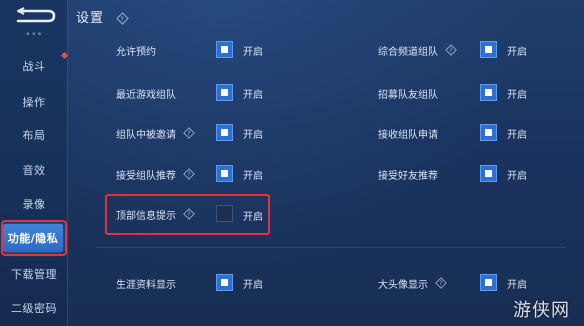  What do you see at coordinates (34, 238) in the screenshot?
I see `active-tab-highlight` at bounding box center [34, 238].